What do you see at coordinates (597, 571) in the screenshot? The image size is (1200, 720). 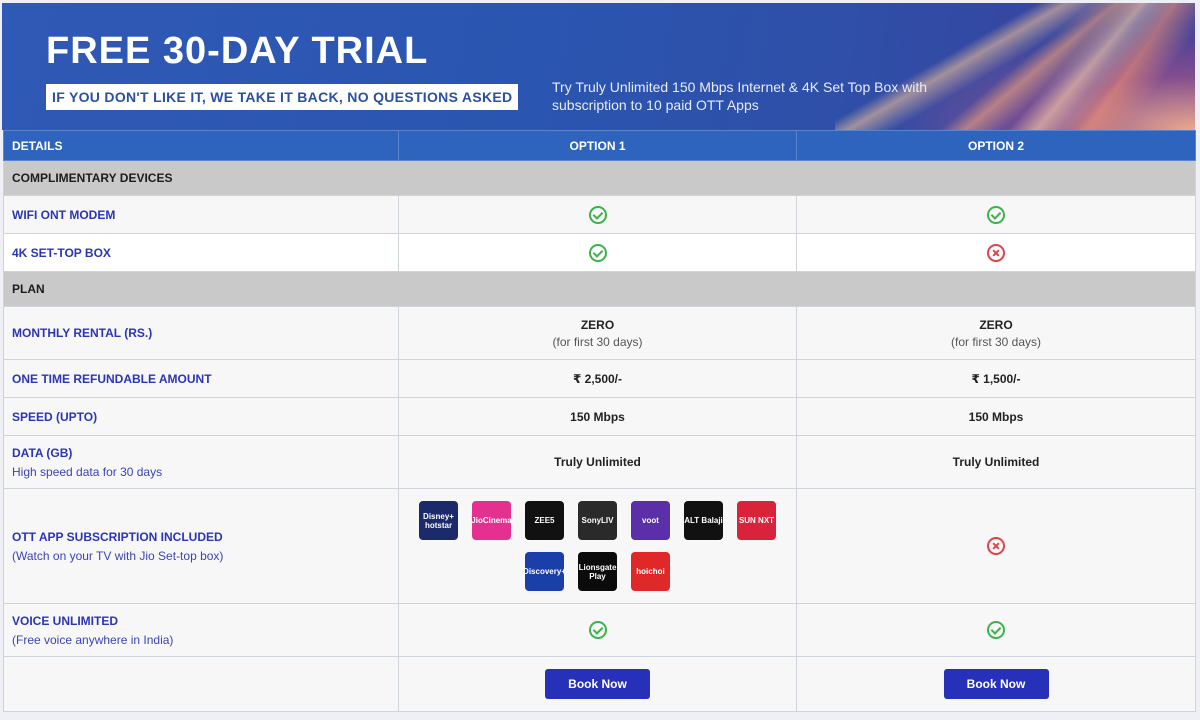 I see `ott-app-logo: Lionsgate Play` at bounding box center [597, 571].